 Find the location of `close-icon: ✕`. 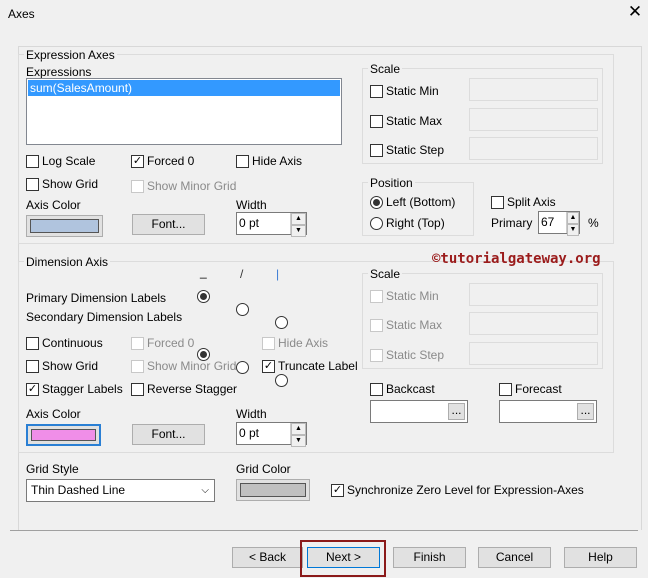

close-icon: ✕ is located at coordinates (635, 12).